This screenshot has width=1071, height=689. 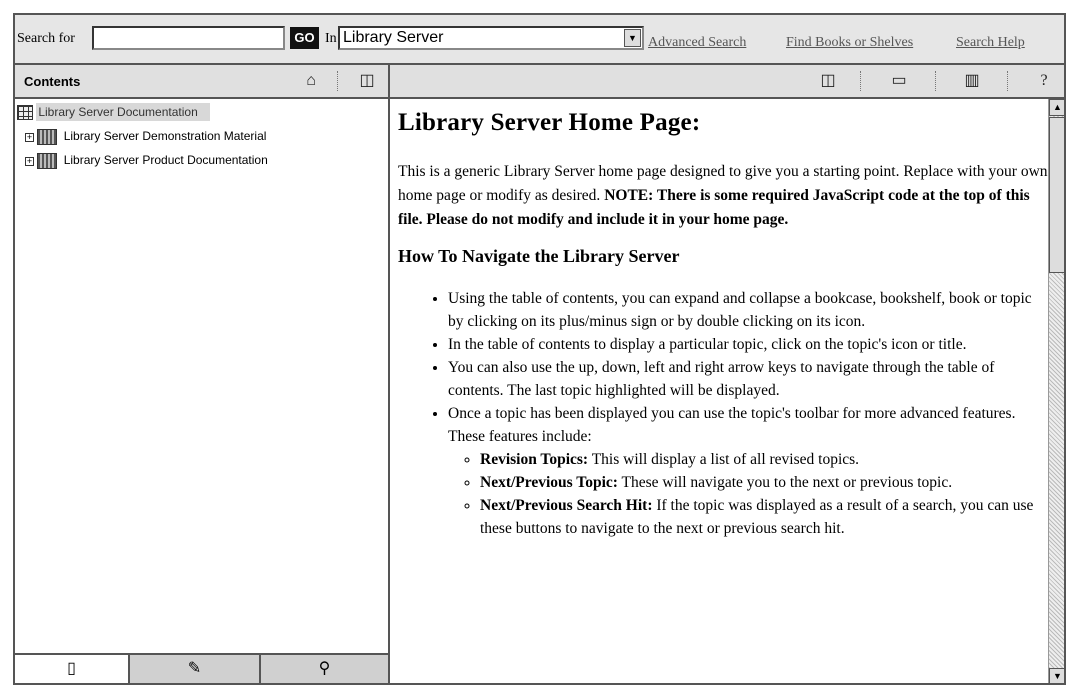 I want to click on search-results-tab-icon: ✎, so click(x=195, y=669).